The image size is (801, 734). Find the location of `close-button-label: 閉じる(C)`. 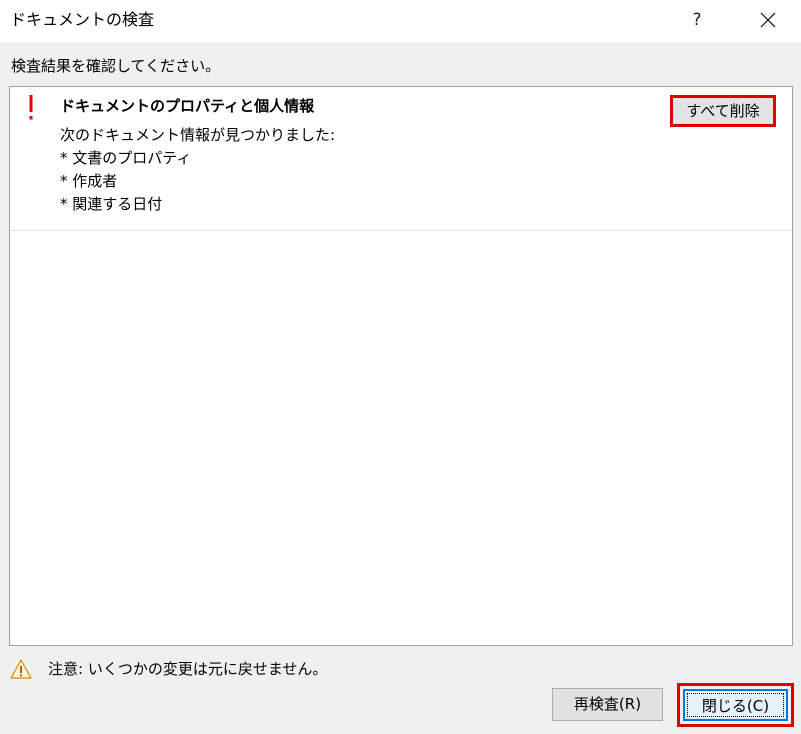

close-button-label: 閉じる(C) is located at coordinates (735, 706).